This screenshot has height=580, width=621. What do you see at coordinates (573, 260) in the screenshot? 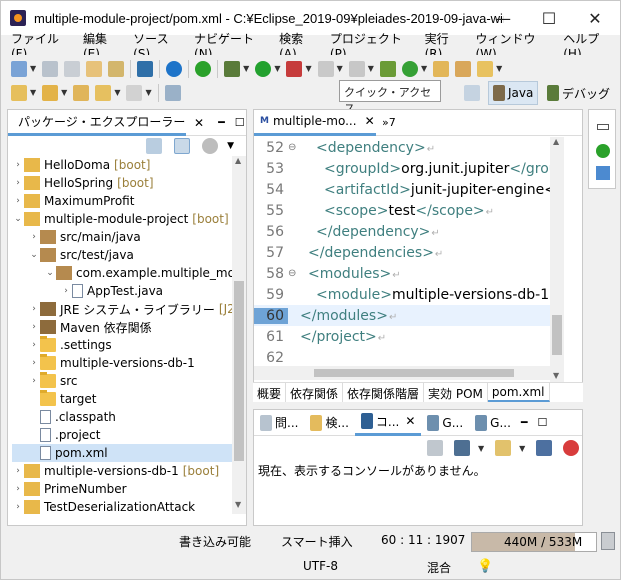
I see `overview-ruler` at bounding box center [573, 260].